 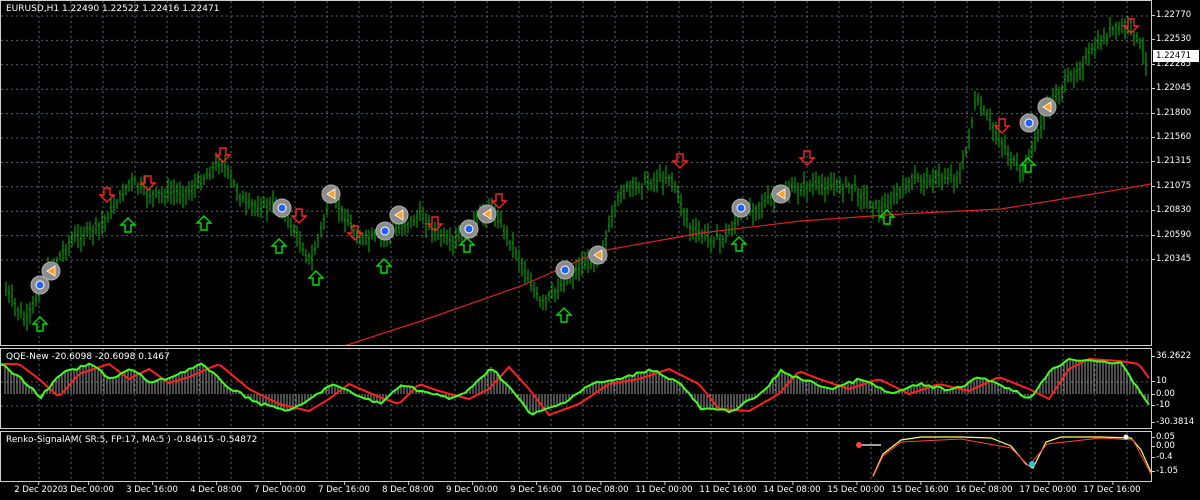 I want to click on renko-level-label: -0.4, so click(x=1162, y=457).